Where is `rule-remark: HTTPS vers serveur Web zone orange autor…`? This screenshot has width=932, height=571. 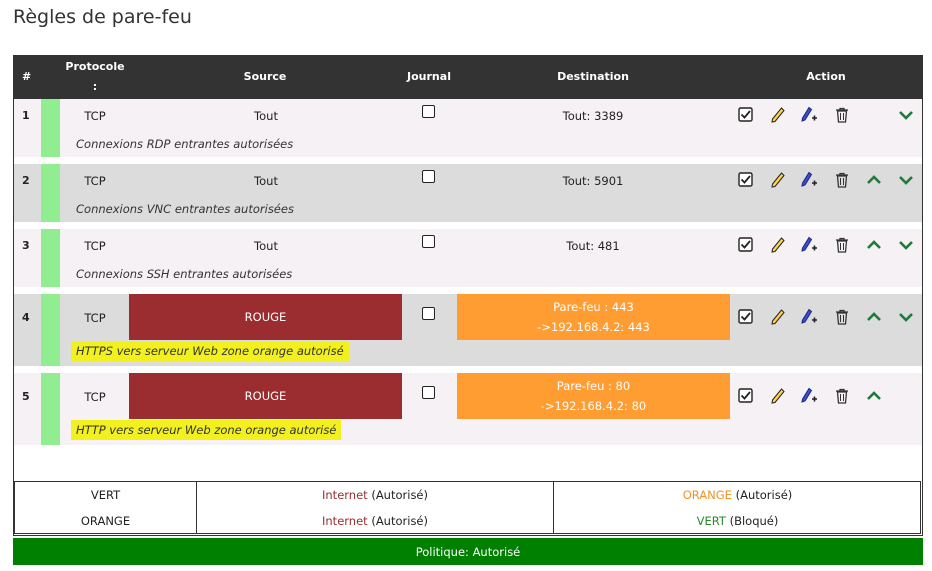 rule-remark: HTTPS vers serveur Web zone orange autor… is located at coordinates (210, 351).